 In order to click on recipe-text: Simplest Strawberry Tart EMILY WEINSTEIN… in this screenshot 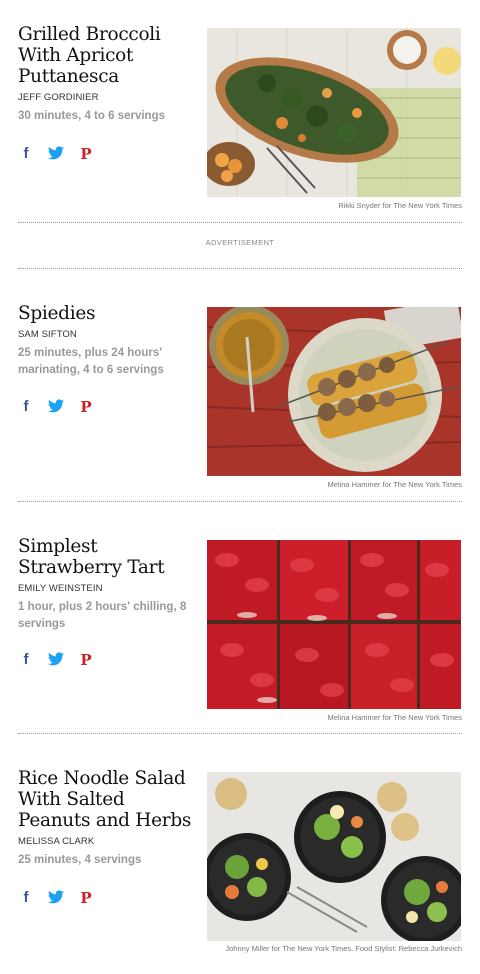, I will do `click(107, 584)`.